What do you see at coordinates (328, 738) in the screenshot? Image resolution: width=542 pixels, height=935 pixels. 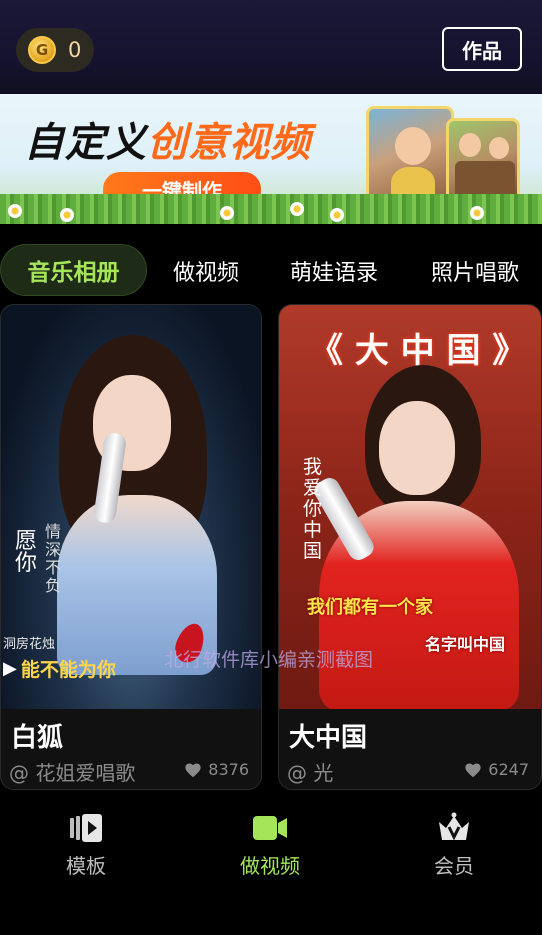 I see `card-title: 大中国` at bounding box center [328, 738].